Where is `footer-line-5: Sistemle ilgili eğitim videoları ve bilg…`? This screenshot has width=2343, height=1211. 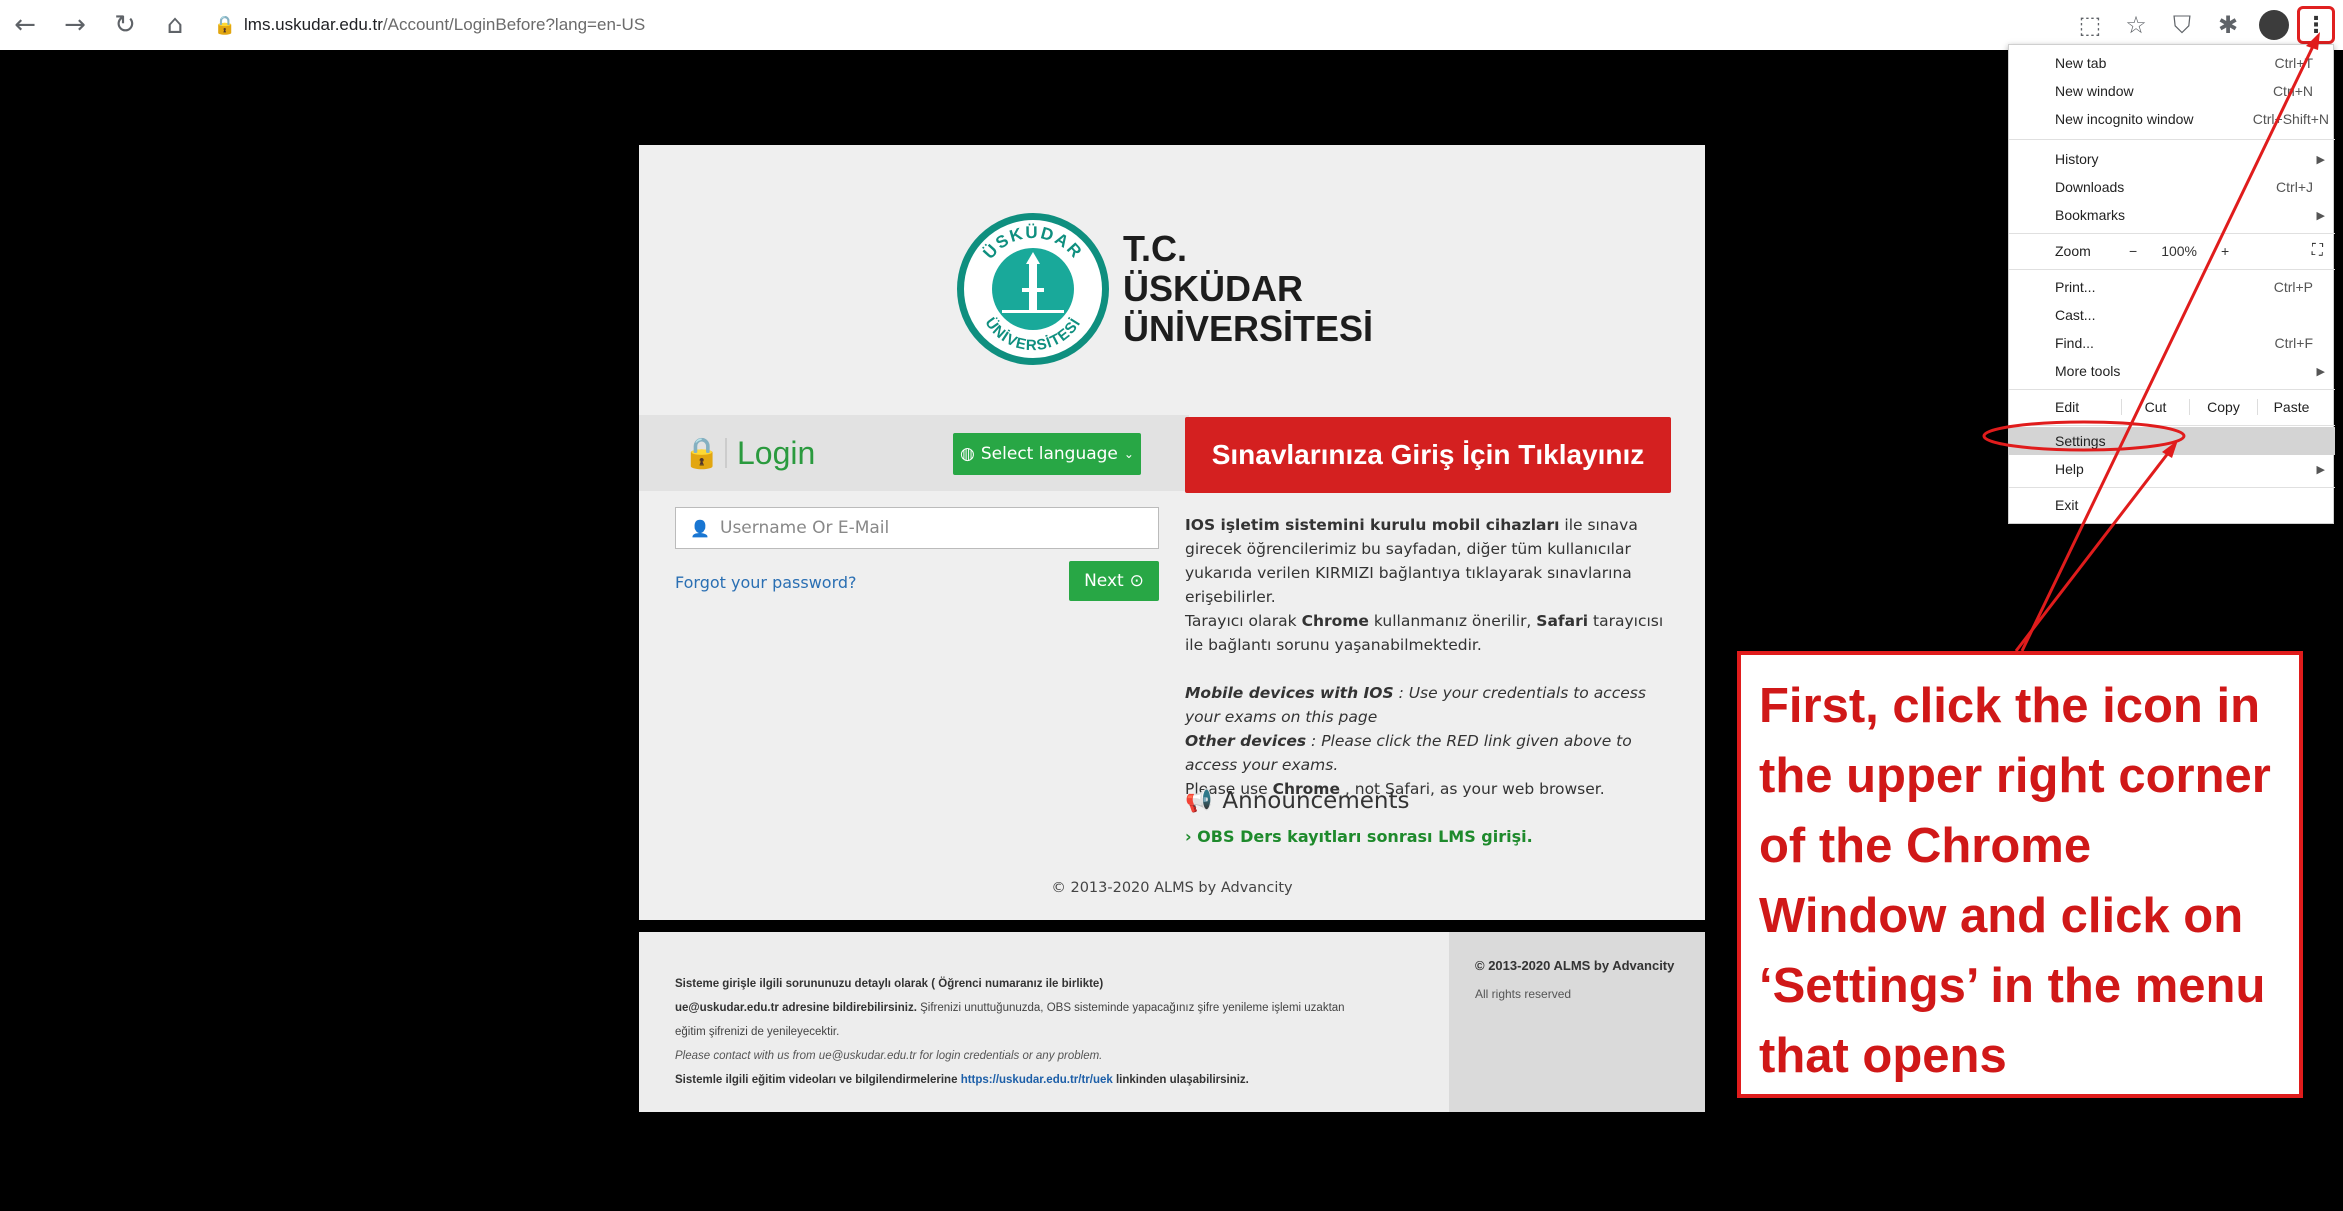 footer-line-5: Sistemle ilgili eğitim videoları ve bilg… is located at coordinates (1055, 1080).